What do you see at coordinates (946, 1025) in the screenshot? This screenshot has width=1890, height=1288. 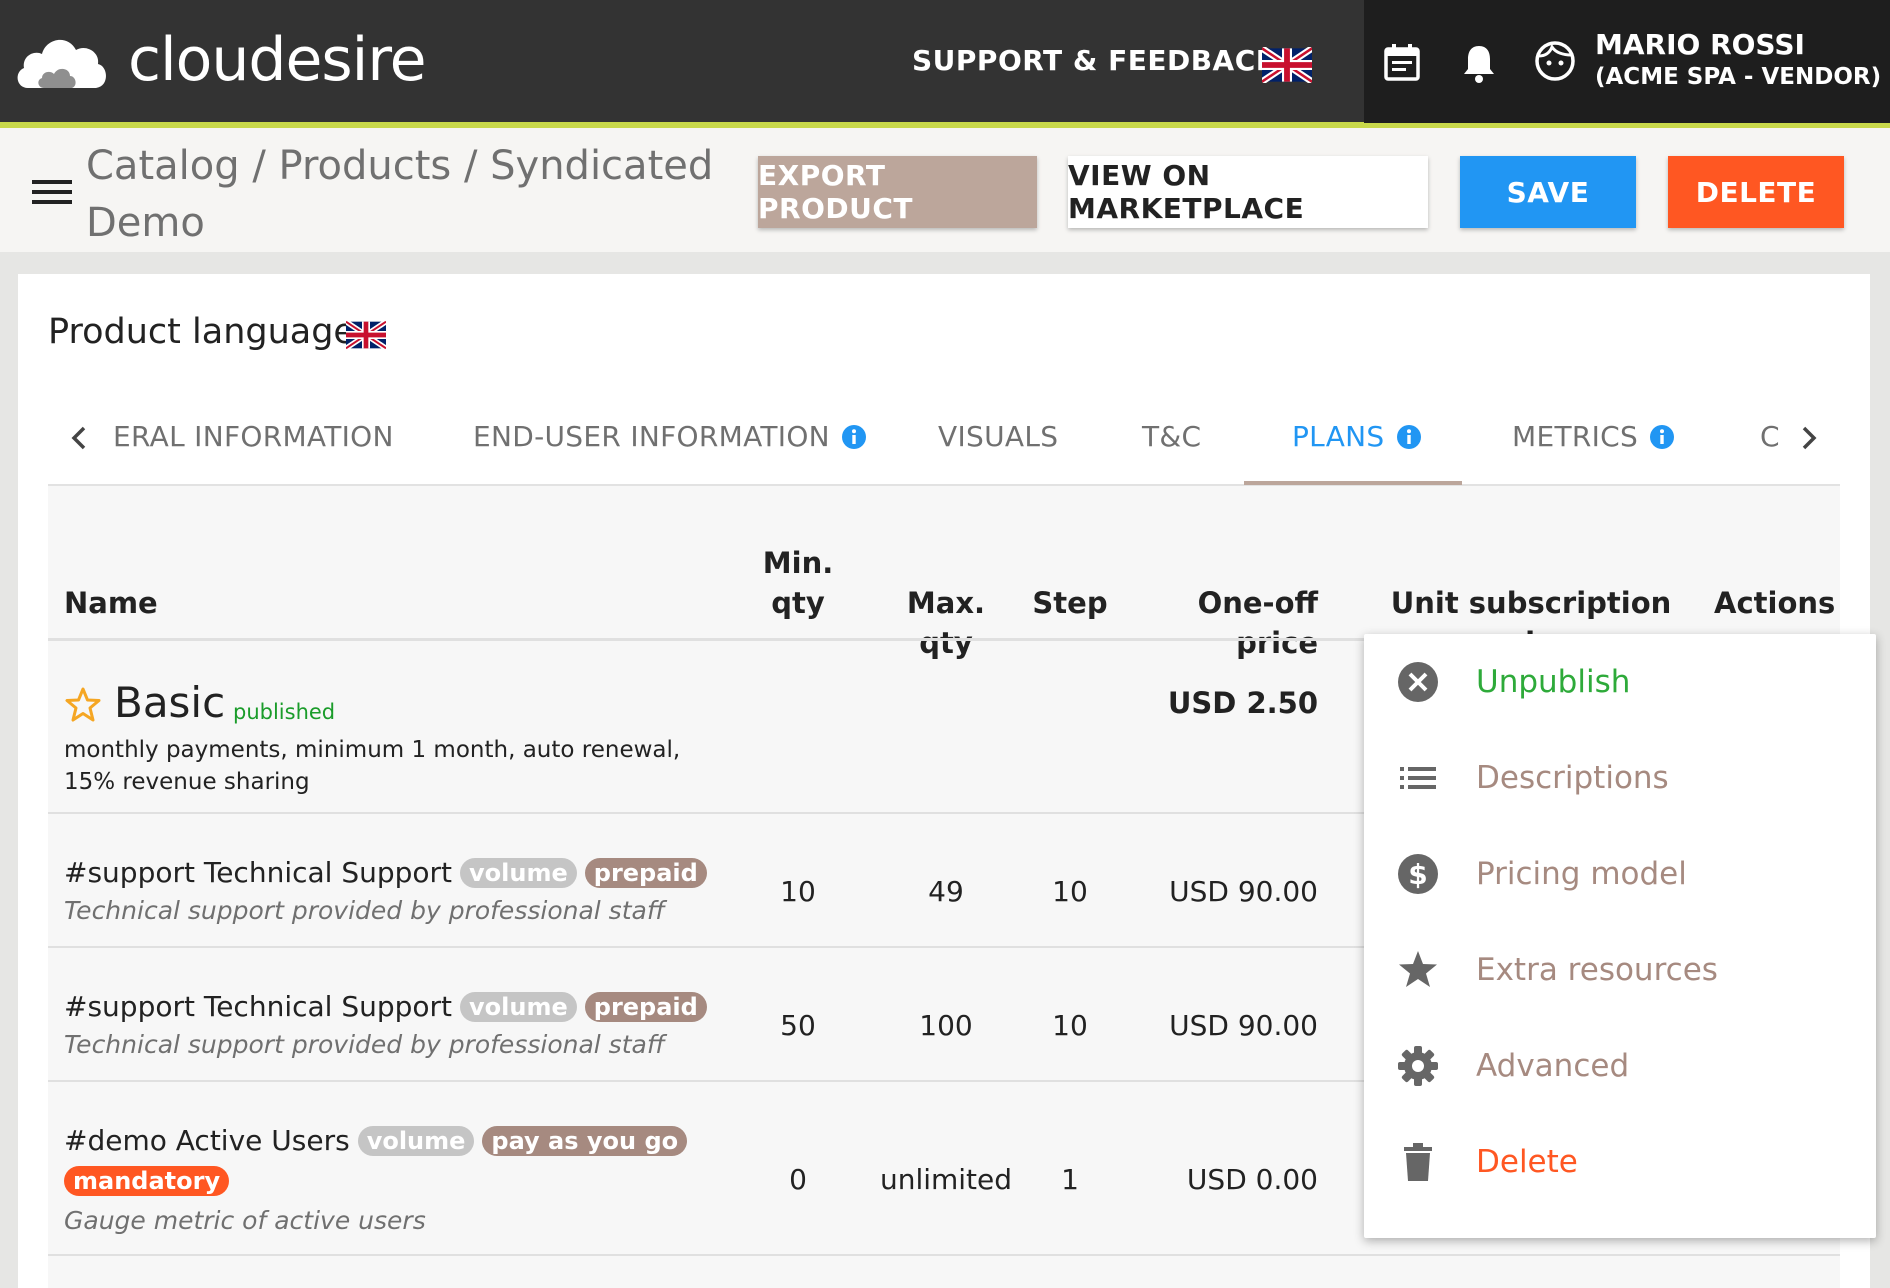 I see `row-max-qty: 100` at bounding box center [946, 1025].